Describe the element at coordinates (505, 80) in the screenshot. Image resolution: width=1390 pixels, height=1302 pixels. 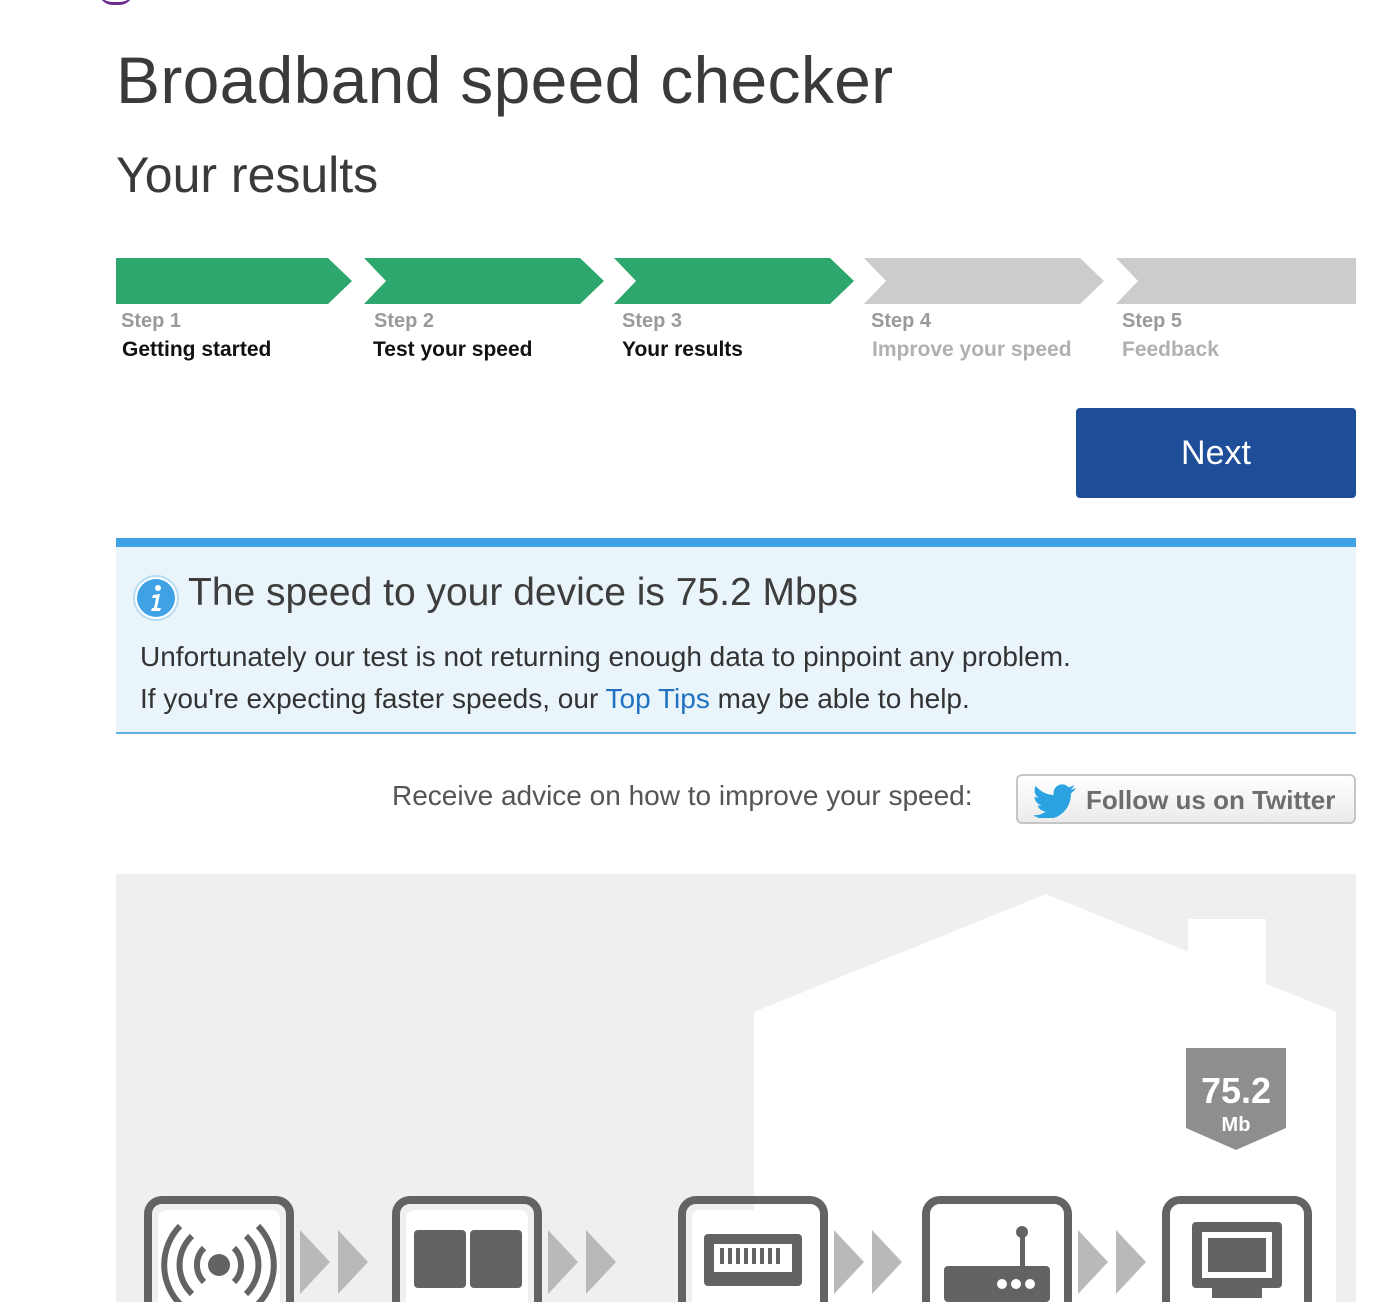
I see `page-title: Broadband speed checker` at that location.